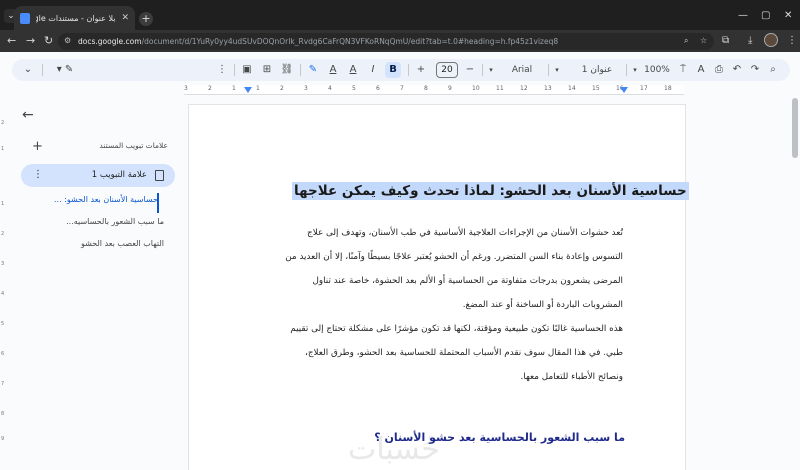 This screenshot has width=800, height=470. I want to click on vruler-number: 3, so click(3, 264).